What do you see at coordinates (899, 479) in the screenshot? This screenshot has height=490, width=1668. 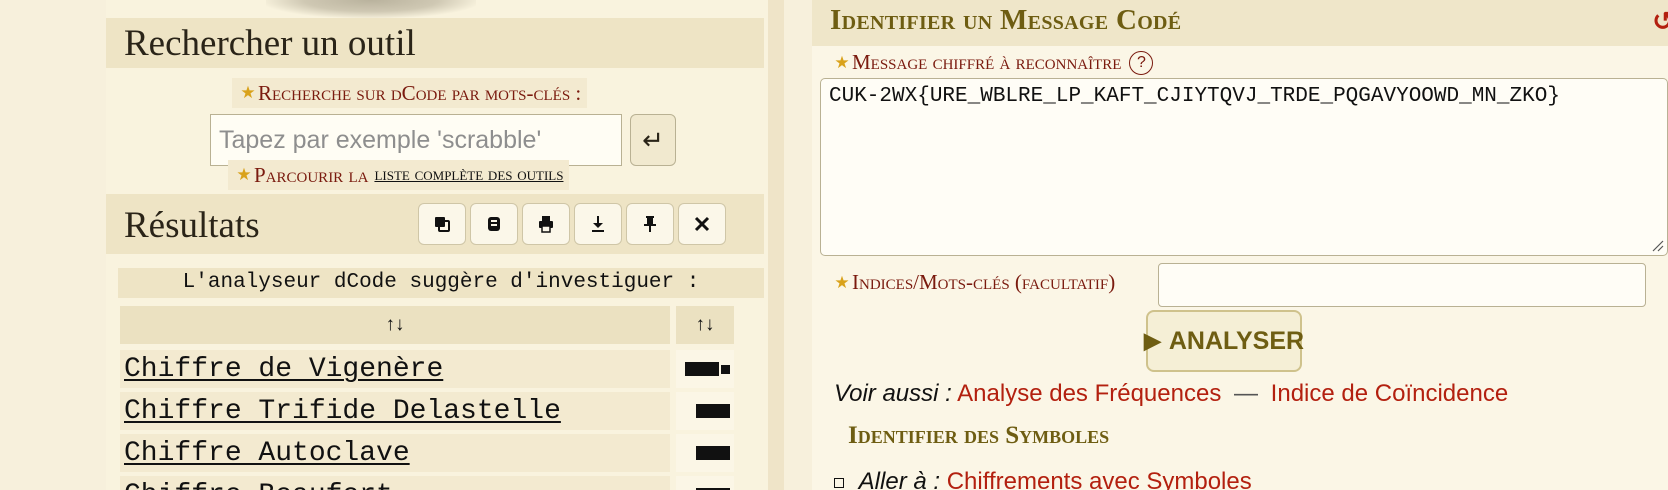 I see `goto-label: Aller à :` at bounding box center [899, 479].